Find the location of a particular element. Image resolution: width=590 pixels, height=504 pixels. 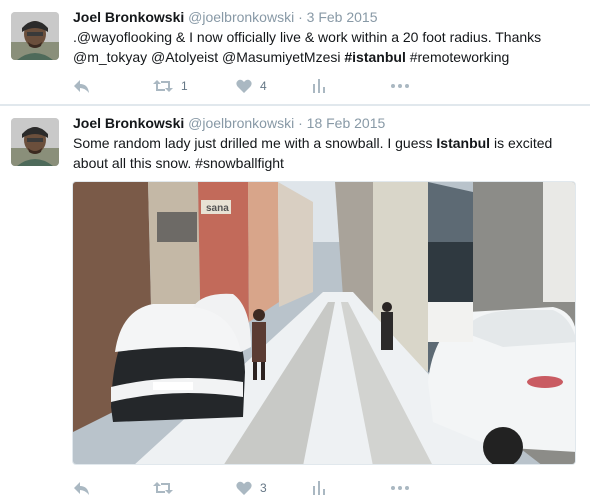

like-button: 3 is located at coordinates (251, 488).